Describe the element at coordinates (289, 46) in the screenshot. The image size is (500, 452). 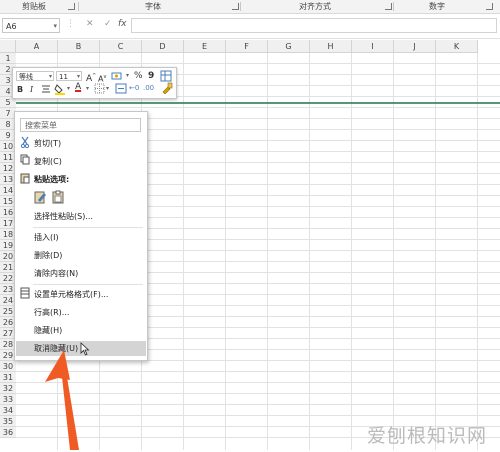
I see `column-header-g: G` at that location.